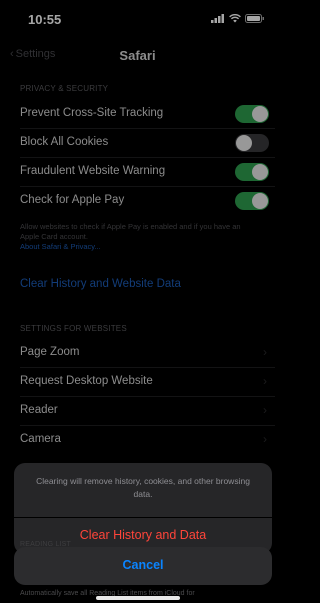  I want to click on clear-history-and-data-label: Clear History and Data, so click(143, 535).